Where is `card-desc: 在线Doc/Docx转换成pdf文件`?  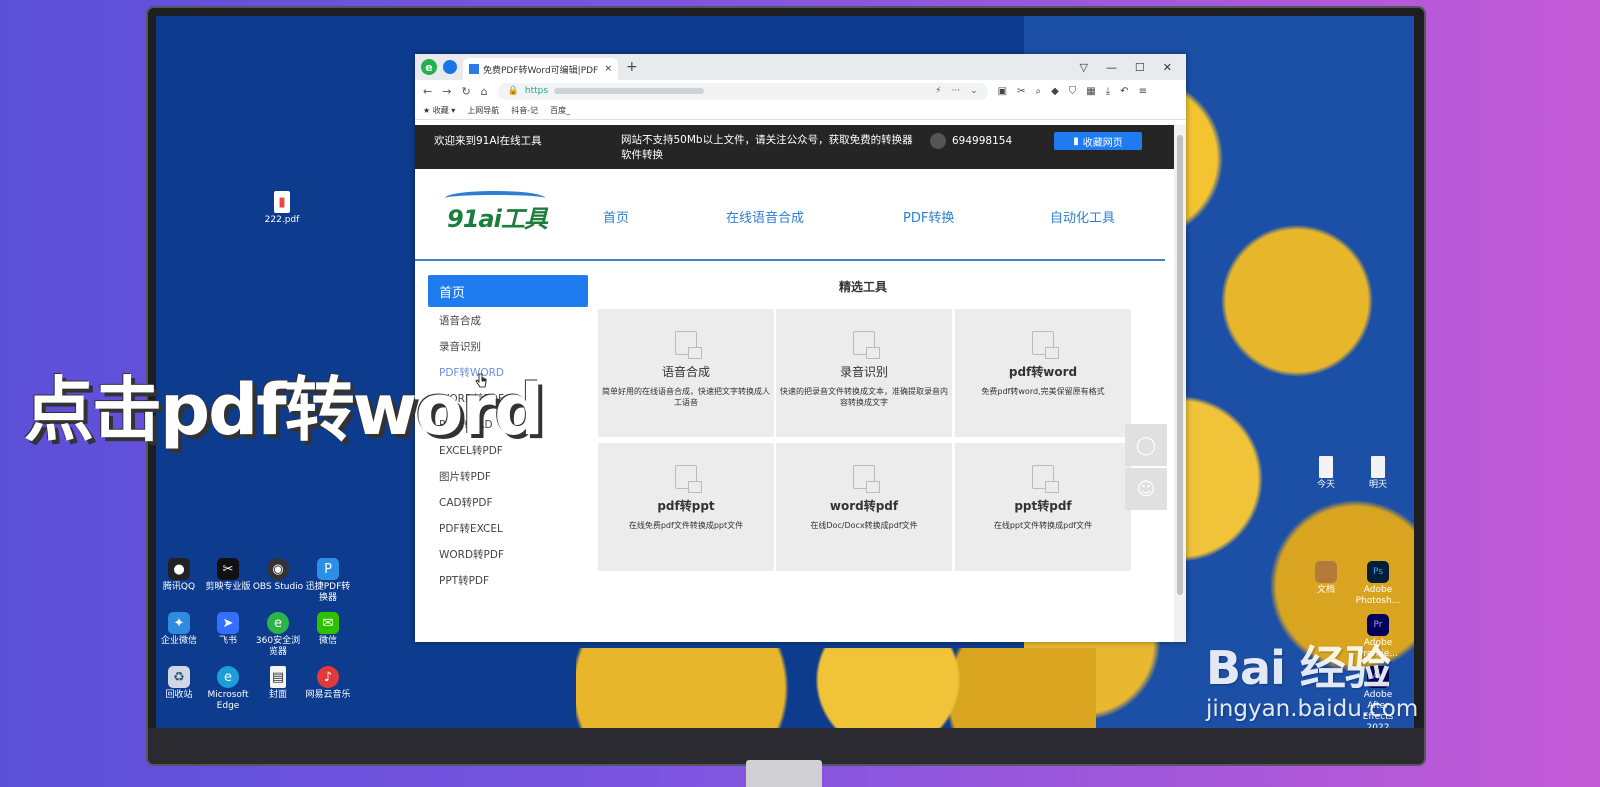 card-desc: 在线Doc/Docx转换成pdf文件 is located at coordinates (864, 525).